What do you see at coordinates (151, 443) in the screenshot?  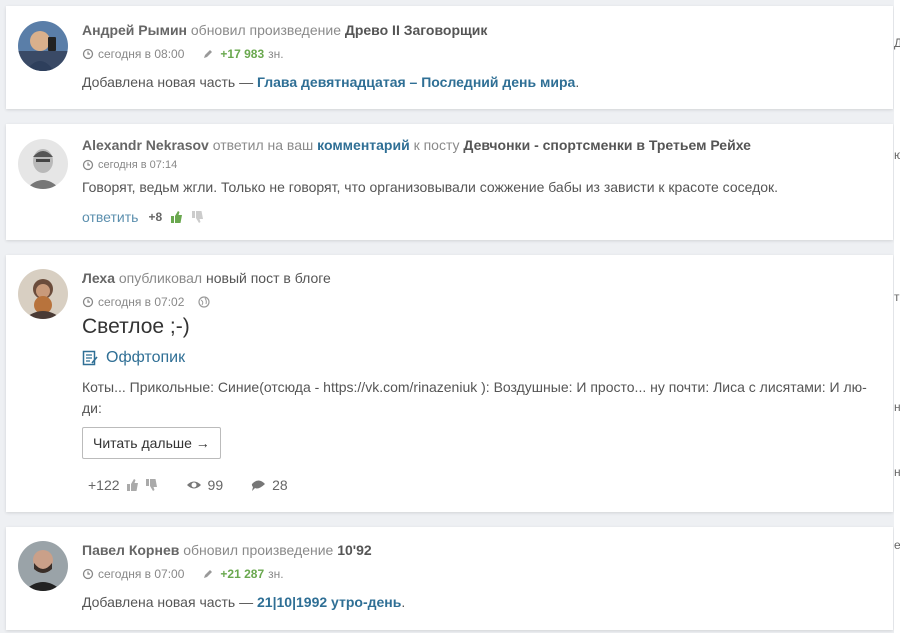 I see `read-more-button: Читать дальше →` at bounding box center [151, 443].